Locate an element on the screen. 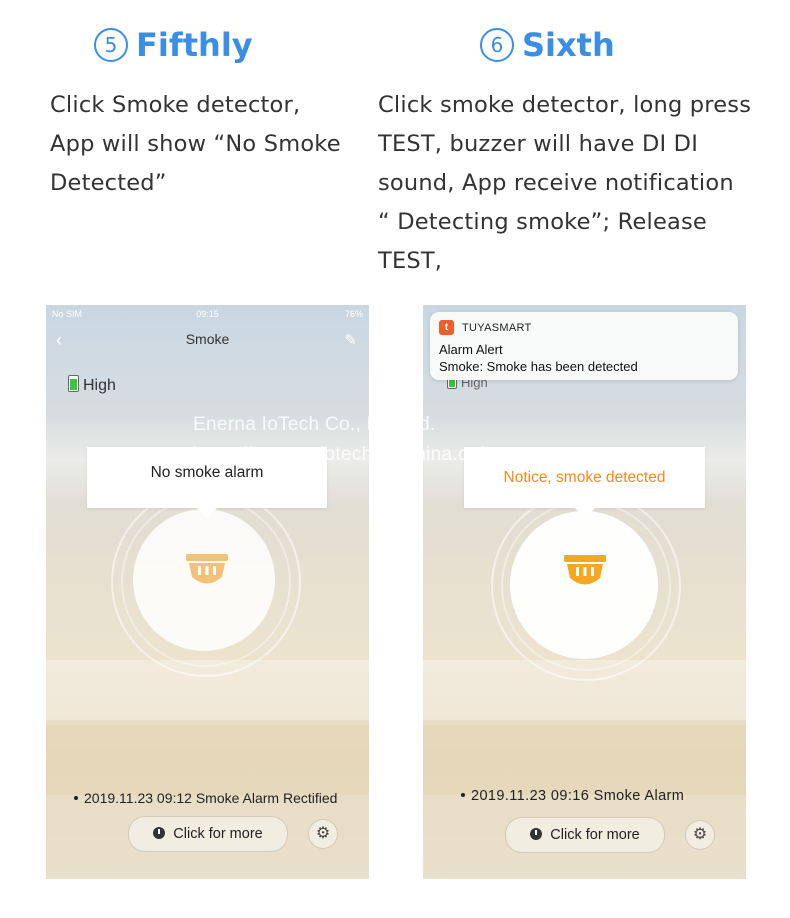 This screenshot has width=790, height=918. status-time: 09:15 is located at coordinates (207, 314).